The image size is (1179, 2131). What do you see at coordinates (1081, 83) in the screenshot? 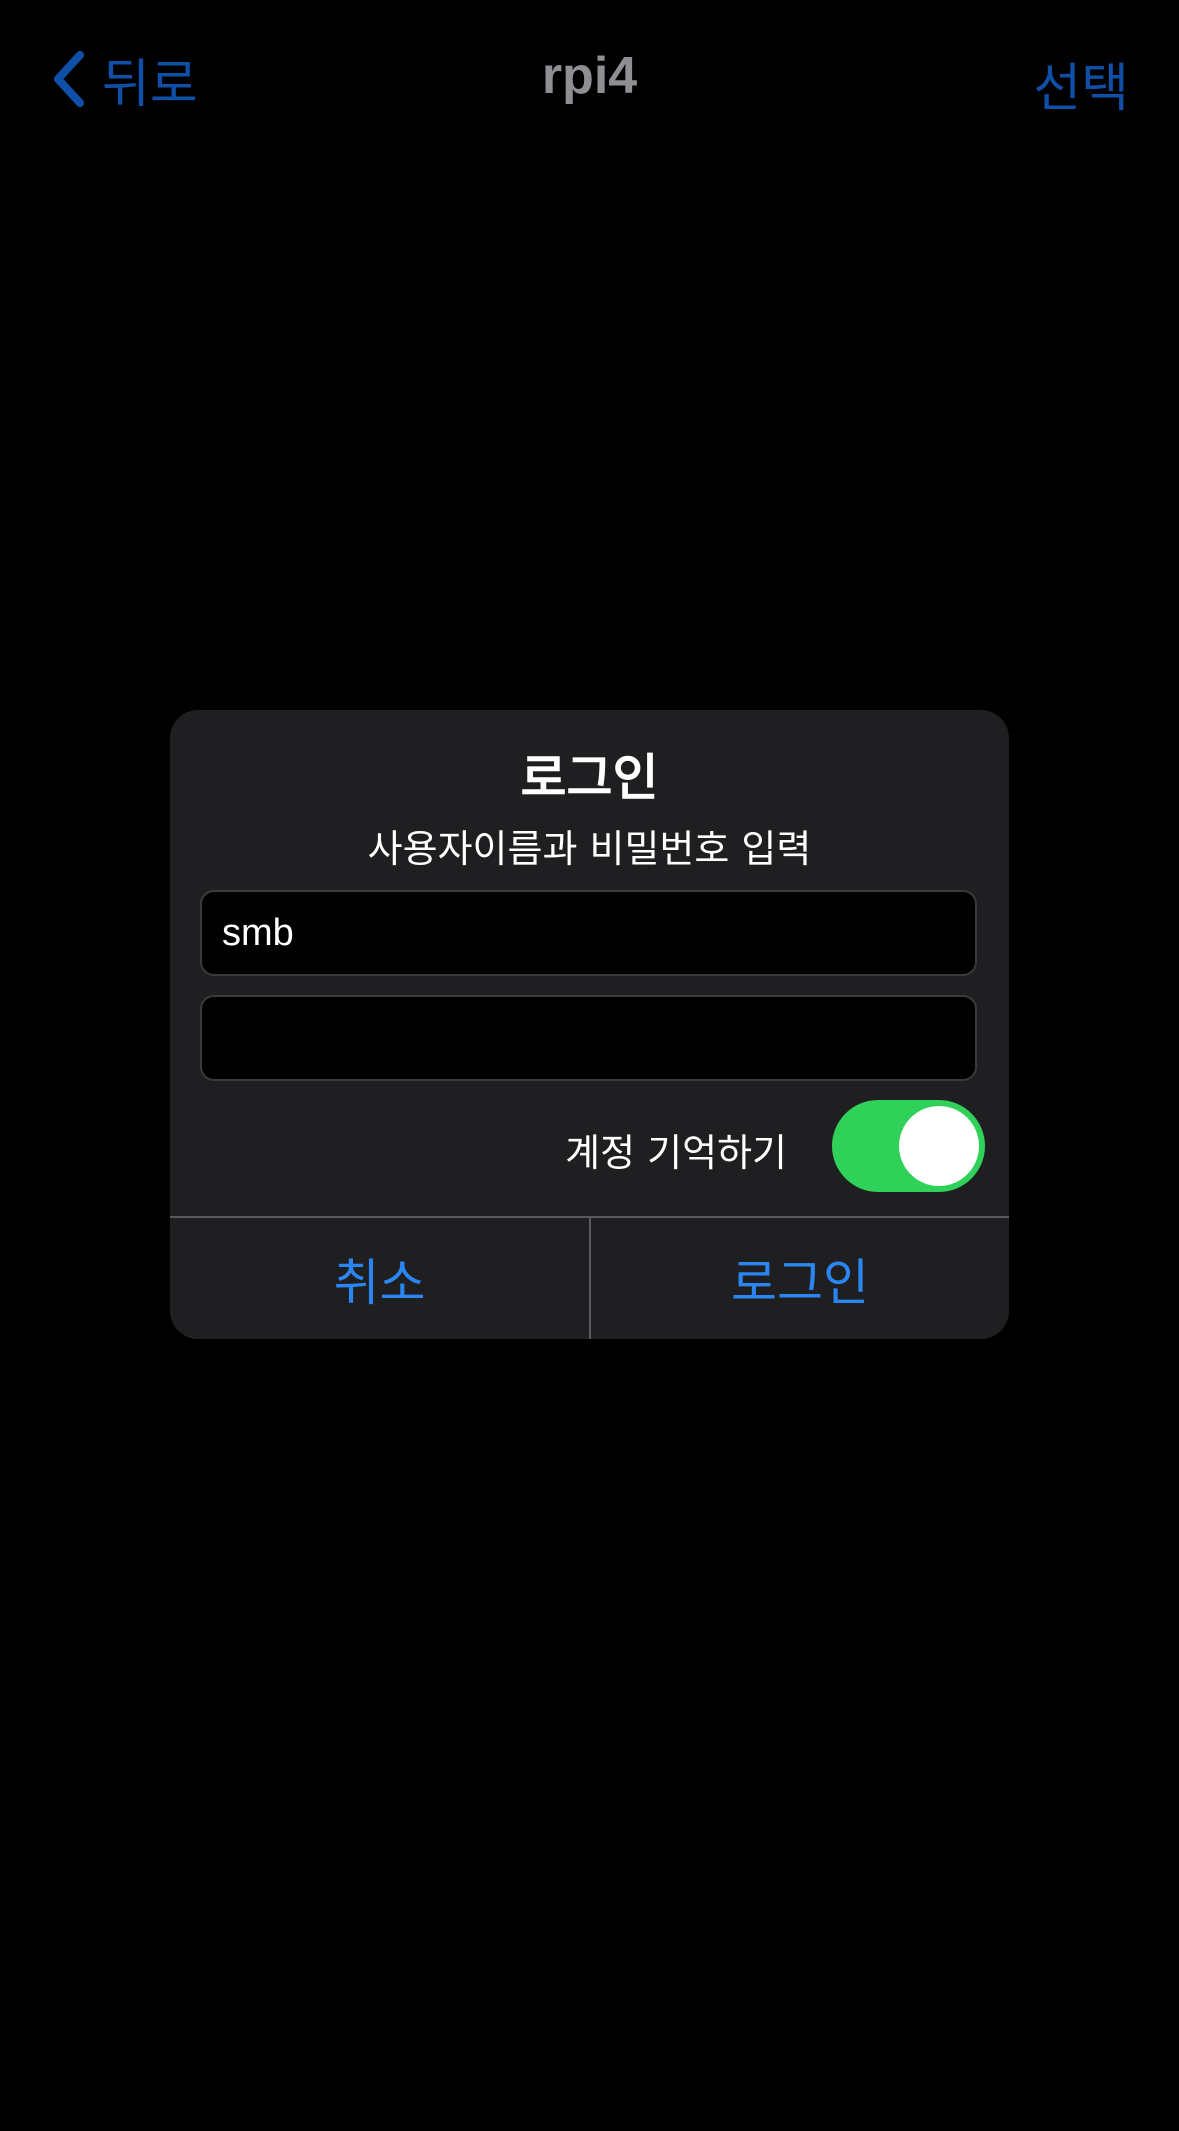
I see `select-button: 선택` at bounding box center [1081, 83].